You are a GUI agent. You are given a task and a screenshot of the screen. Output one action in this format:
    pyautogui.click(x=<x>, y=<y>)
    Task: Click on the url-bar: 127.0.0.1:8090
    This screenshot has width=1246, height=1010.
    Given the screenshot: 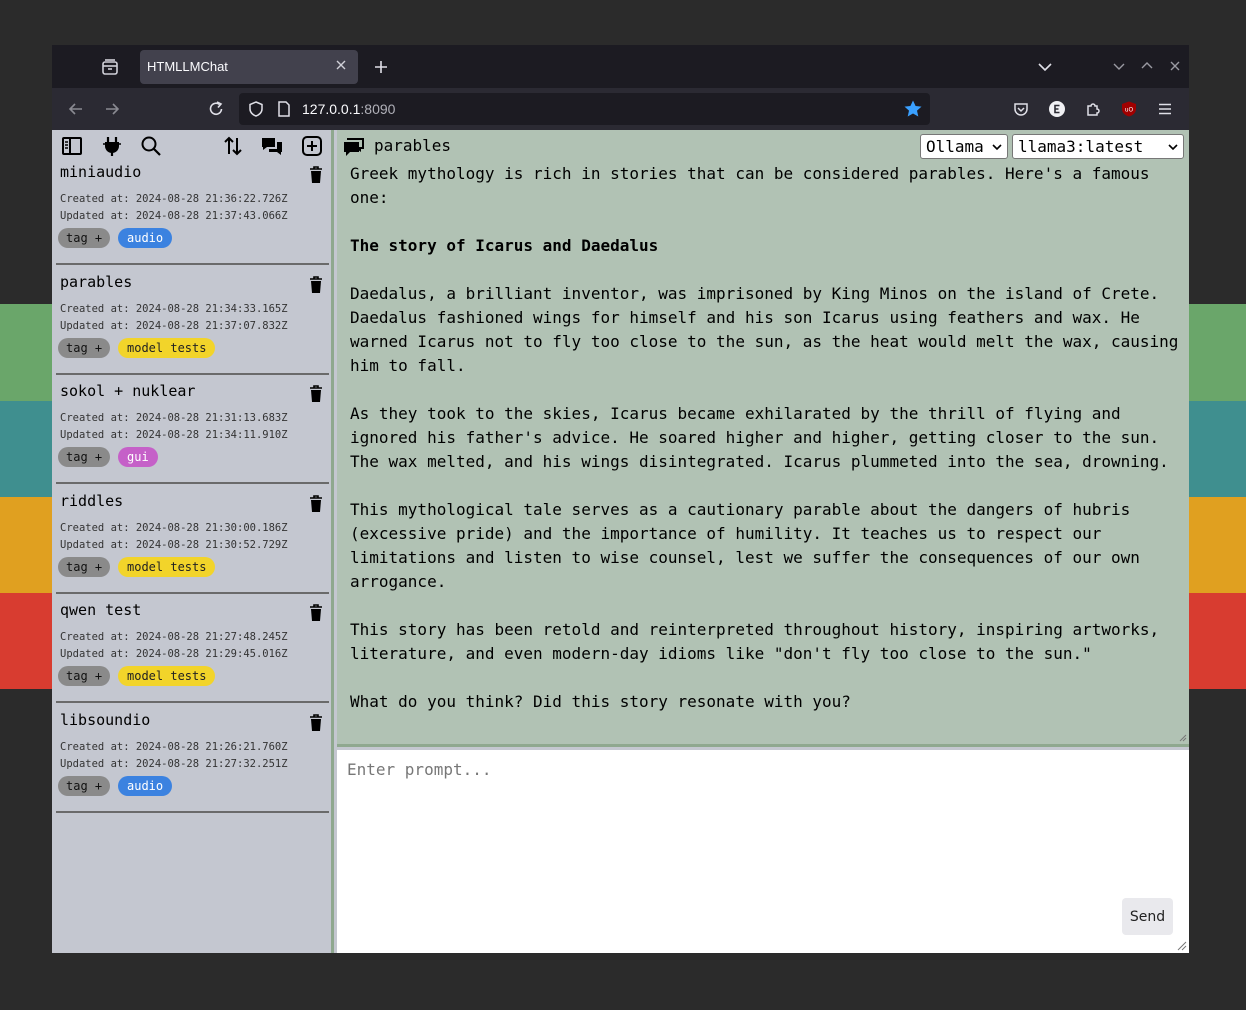 What is the action you would take?
    pyautogui.click(x=584, y=109)
    